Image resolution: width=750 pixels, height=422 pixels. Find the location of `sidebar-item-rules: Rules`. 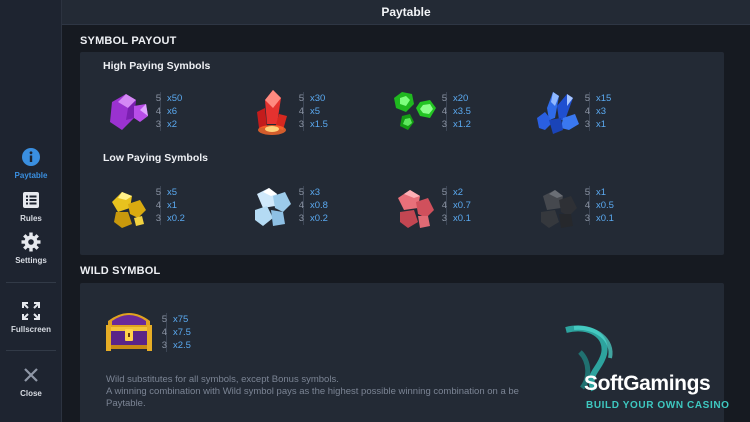

sidebar-item-rules: Rules is located at coordinates (31, 206).